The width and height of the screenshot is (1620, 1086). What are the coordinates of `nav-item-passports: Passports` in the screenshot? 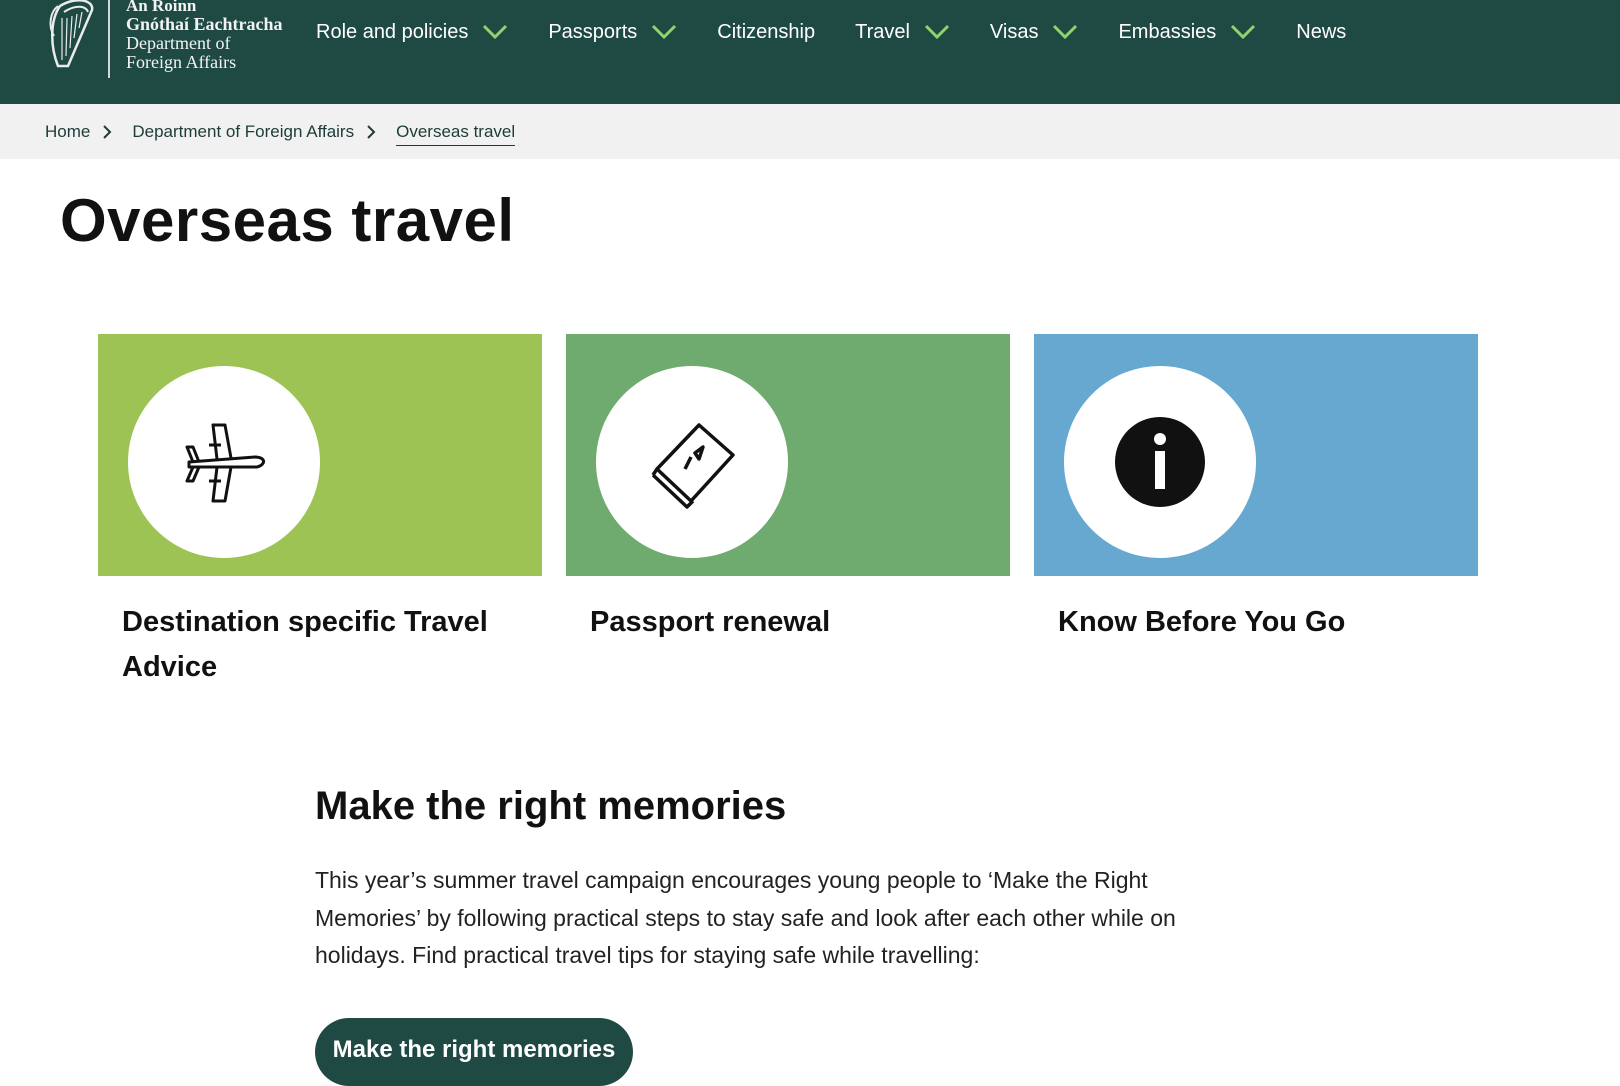 It's located at (612, 32).